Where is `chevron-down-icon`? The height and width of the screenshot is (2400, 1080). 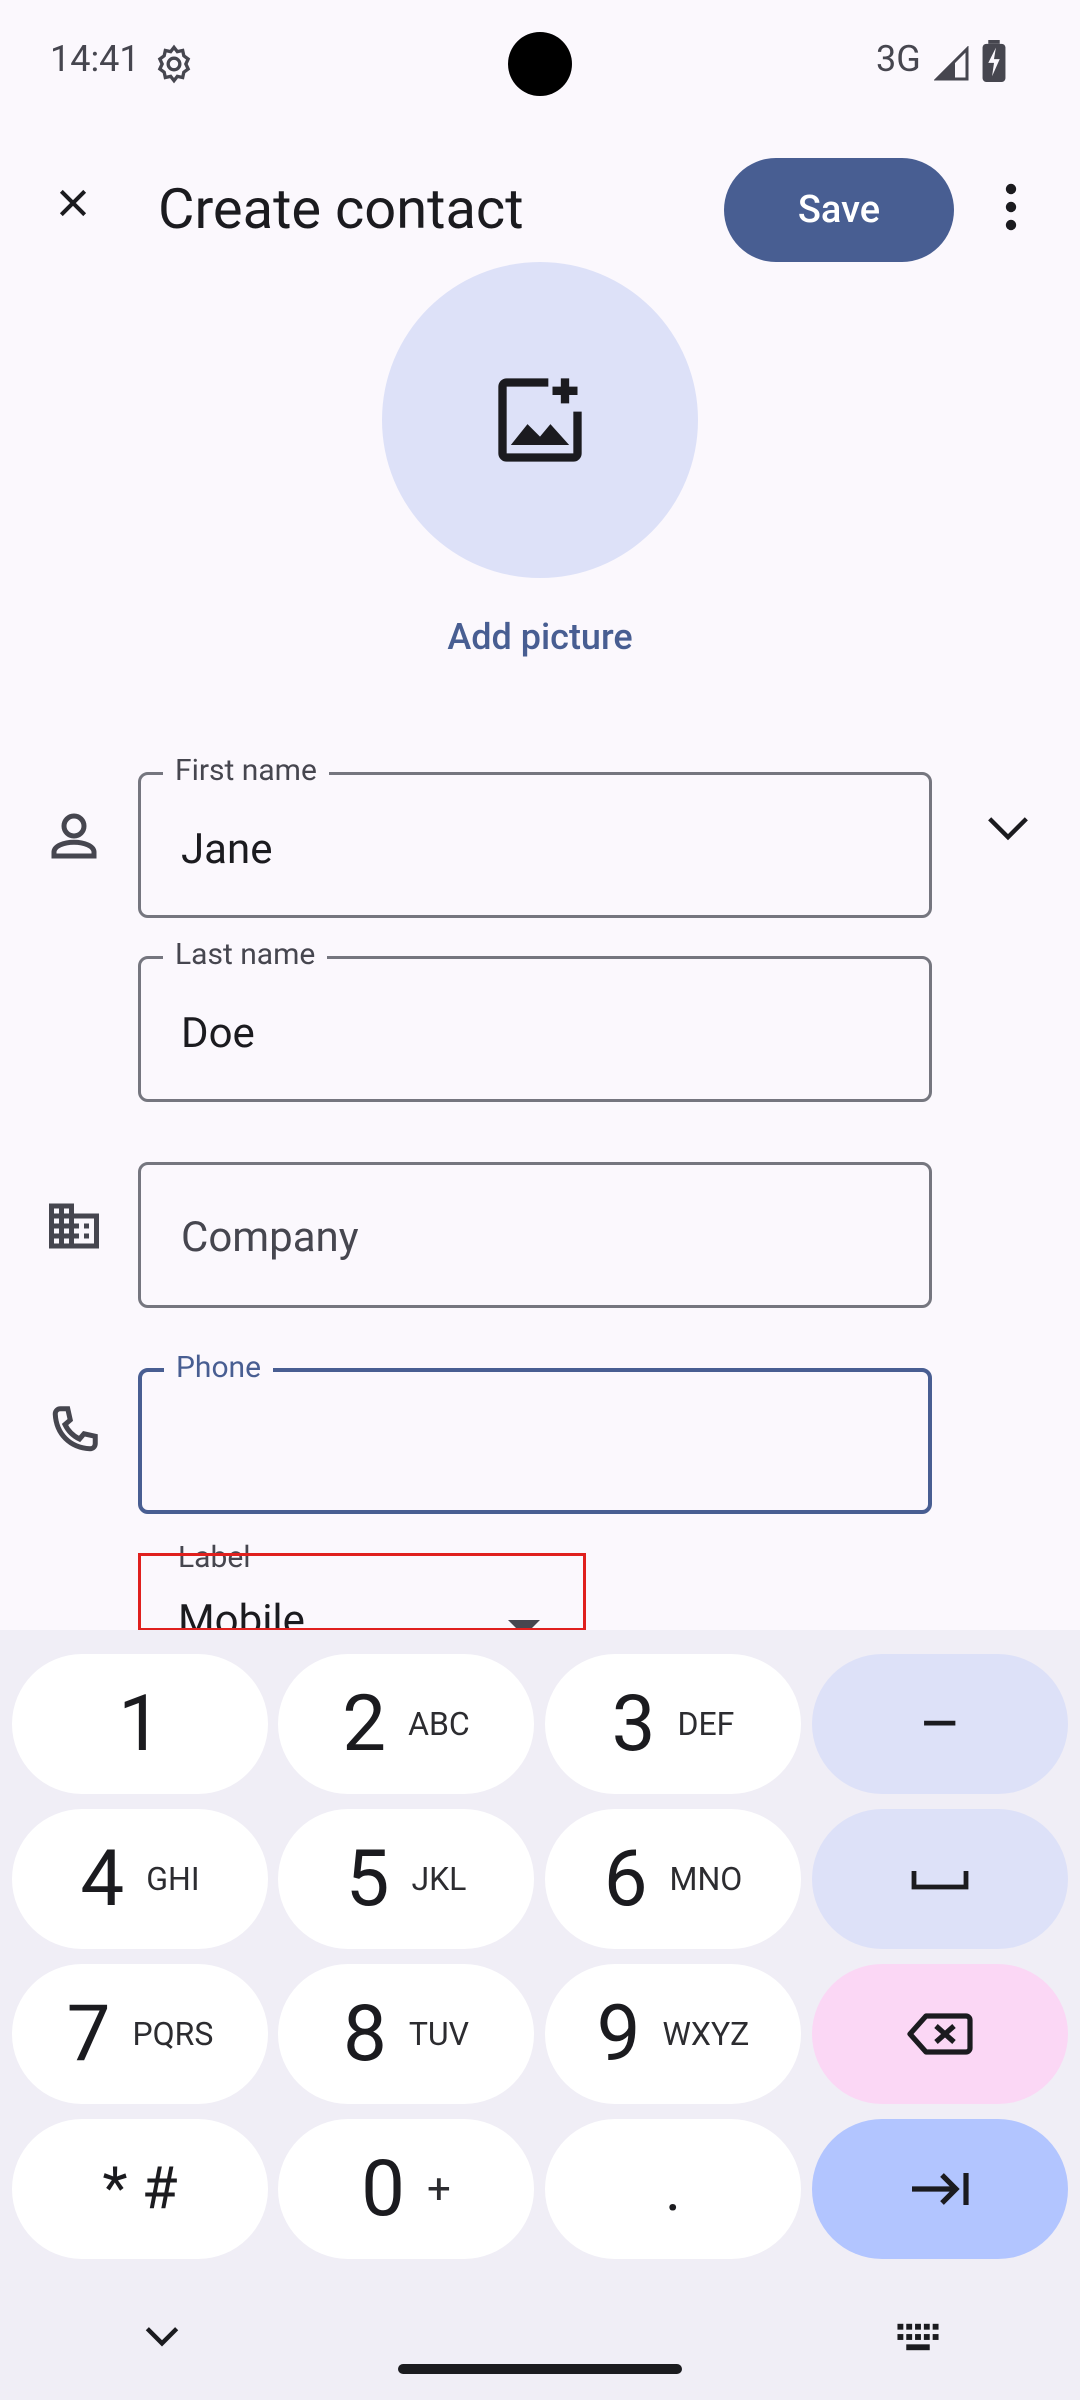
chevron-down-icon is located at coordinates (1008, 829).